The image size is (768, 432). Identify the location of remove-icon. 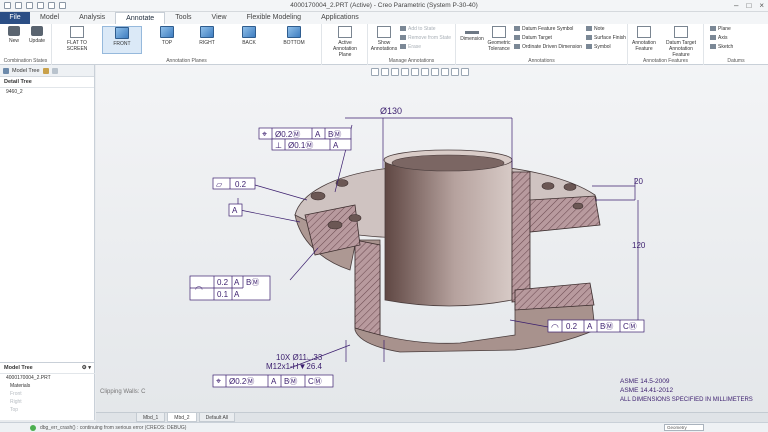
(403, 37).